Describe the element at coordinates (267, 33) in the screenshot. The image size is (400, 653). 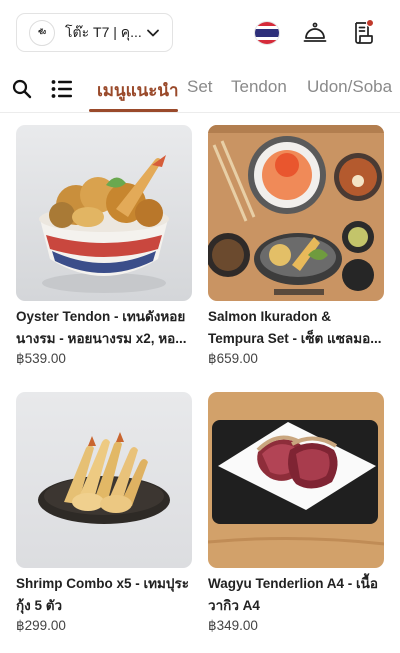
I see `thai-flag-icon` at that location.